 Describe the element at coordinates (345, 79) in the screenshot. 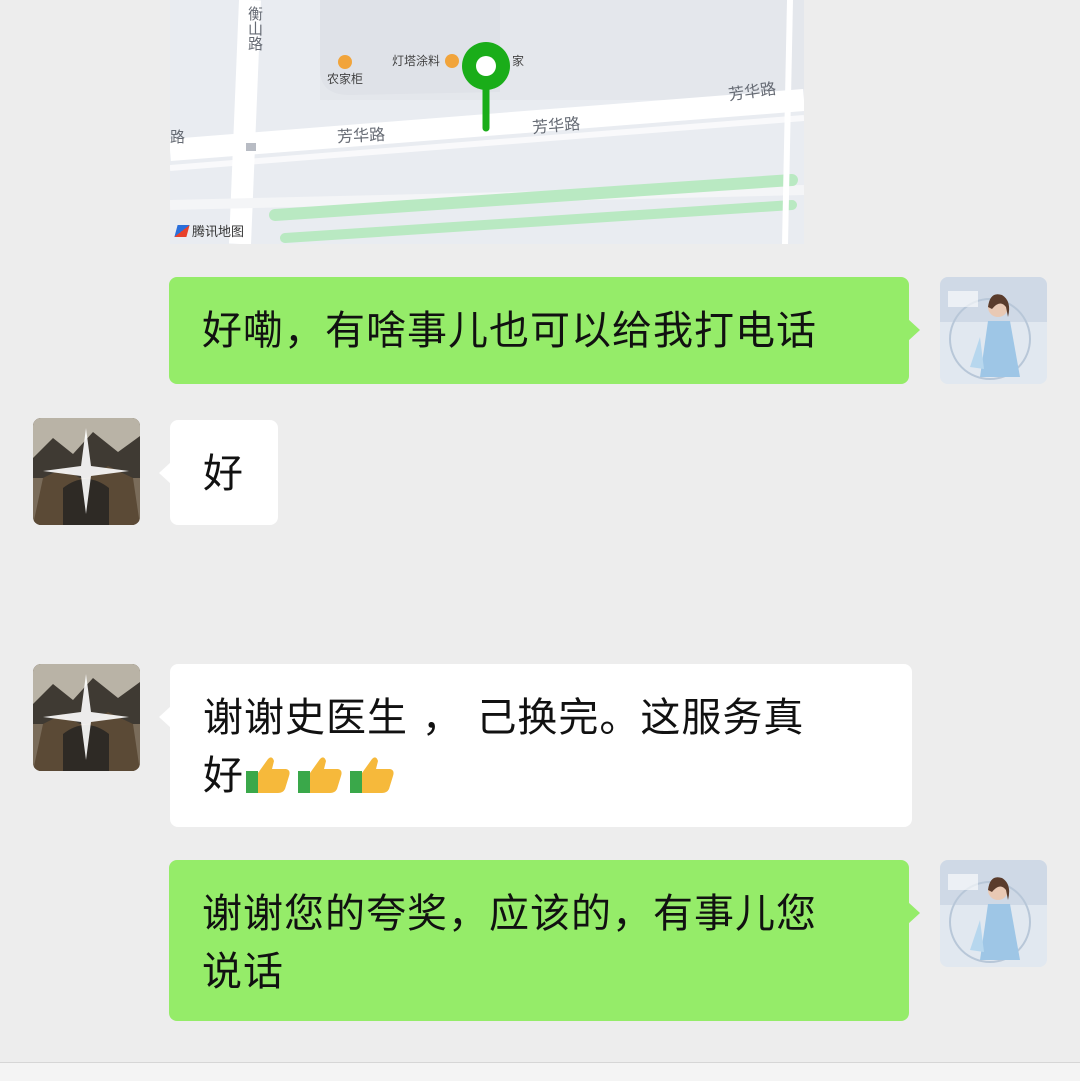

I see `poi-label-nongjiagui: 农家柜` at that location.